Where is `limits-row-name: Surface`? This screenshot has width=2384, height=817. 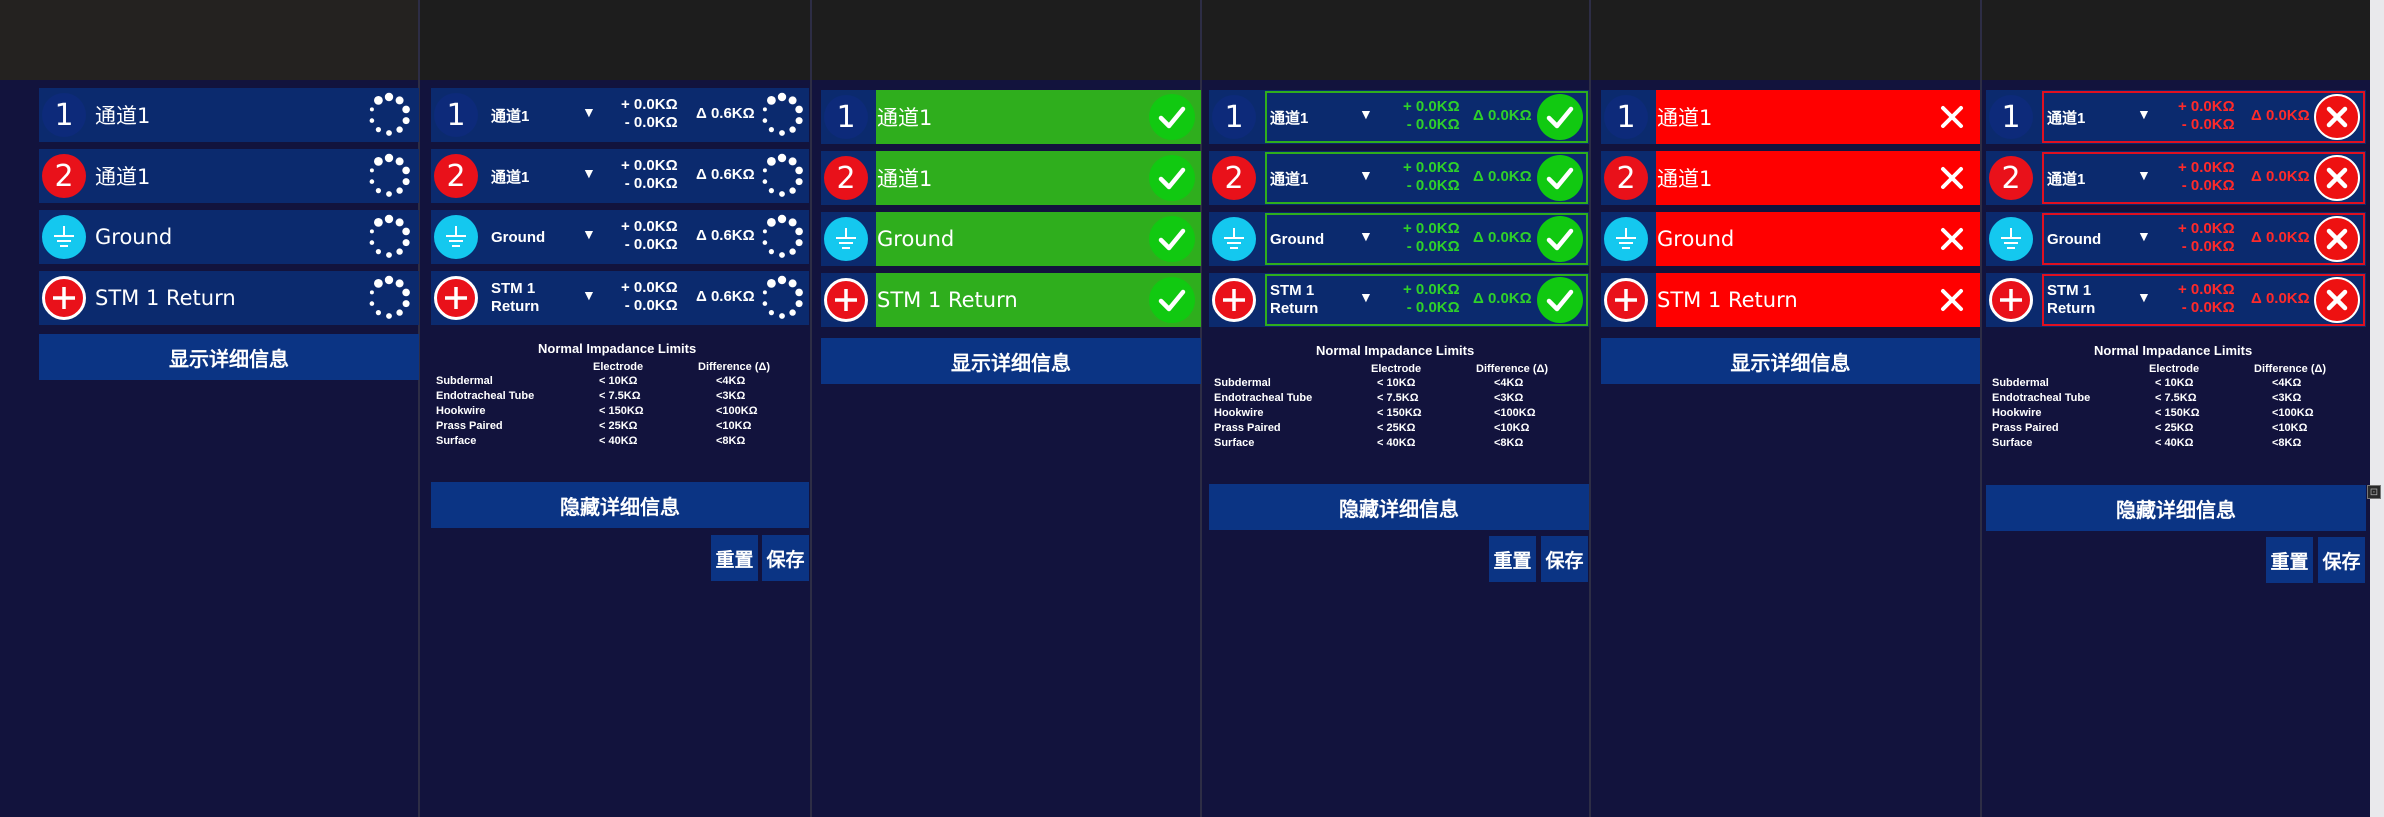
limits-row-name: Surface is located at coordinates (2012, 443).